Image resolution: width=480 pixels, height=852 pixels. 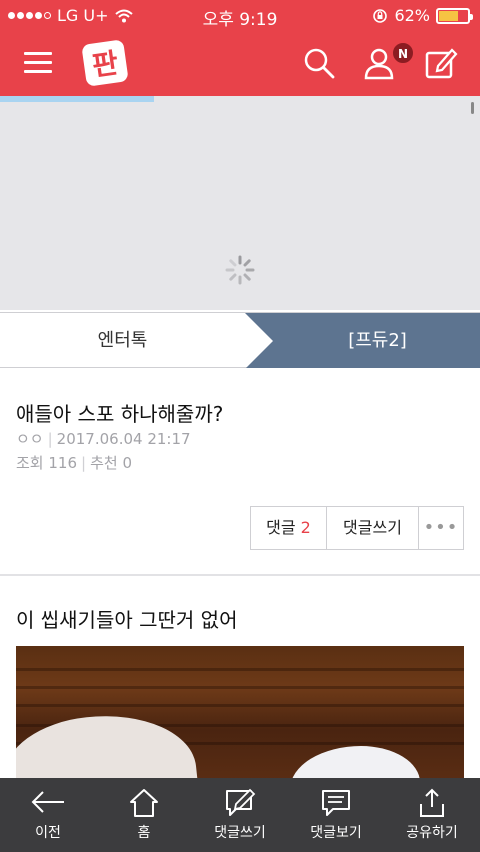 I want to click on post-title: 이 씹새기들아 그딴거 없어, so click(x=126, y=618).